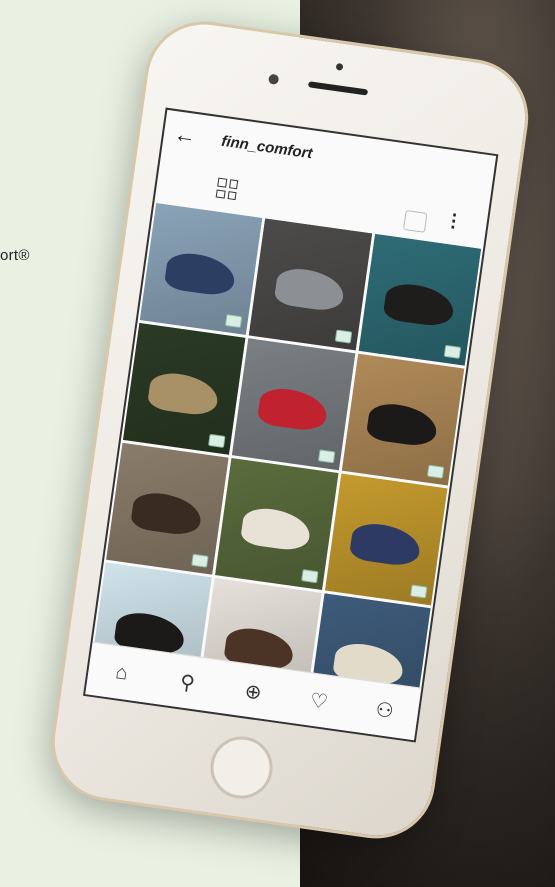 This screenshot has height=887, width=555. Describe the element at coordinates (187, 682) in the screenshot. I see `search-icon: ⚲` at that location.